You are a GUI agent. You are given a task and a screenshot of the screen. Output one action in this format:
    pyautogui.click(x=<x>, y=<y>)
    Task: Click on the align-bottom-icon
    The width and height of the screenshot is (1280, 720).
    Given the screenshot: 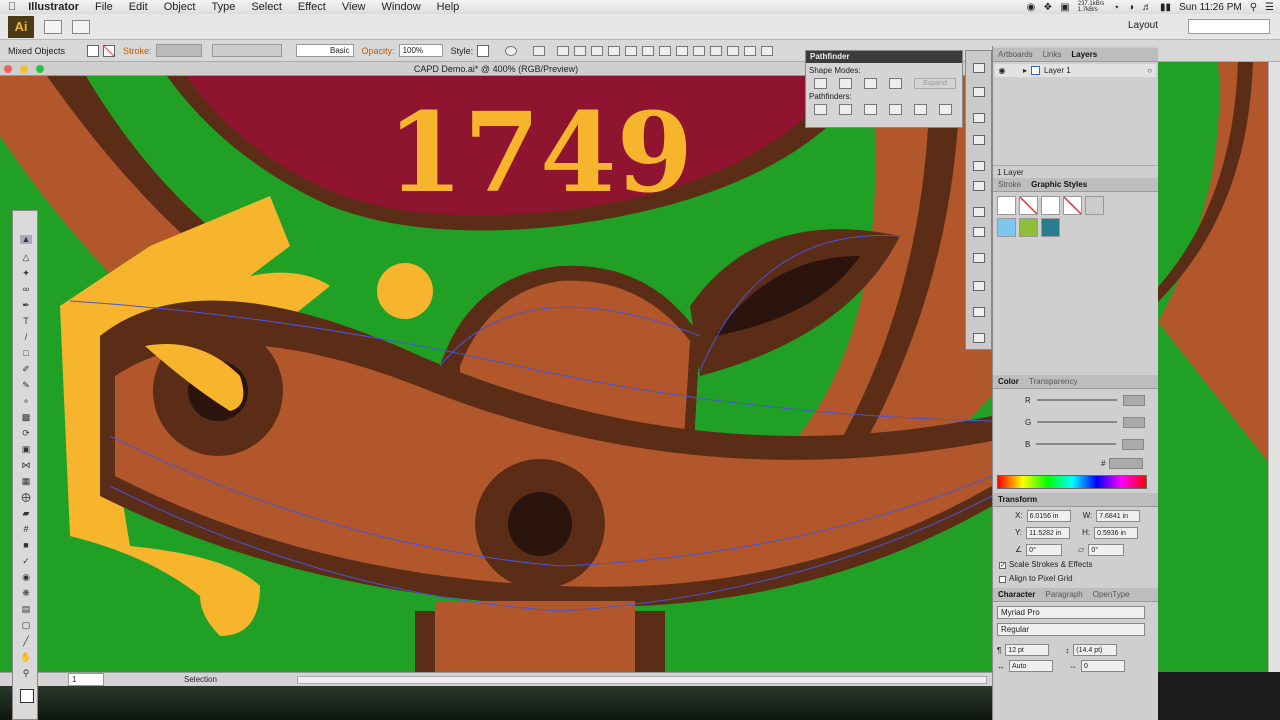 What is the action you would take?
    pyautogui.click(x=648, y=50)
    